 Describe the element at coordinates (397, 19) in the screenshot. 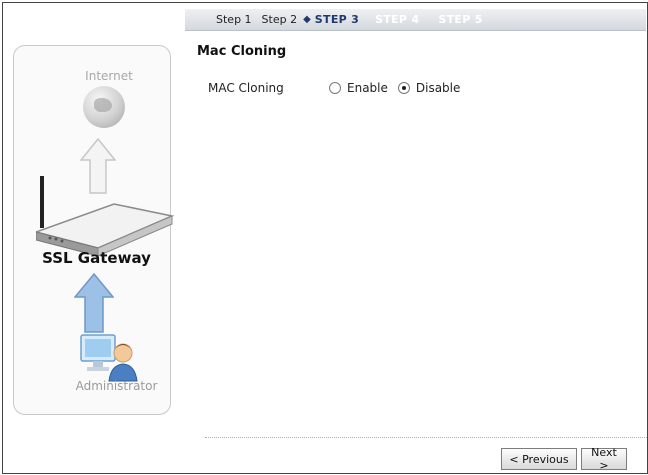

I see `step-4: STEP 4` at that location.